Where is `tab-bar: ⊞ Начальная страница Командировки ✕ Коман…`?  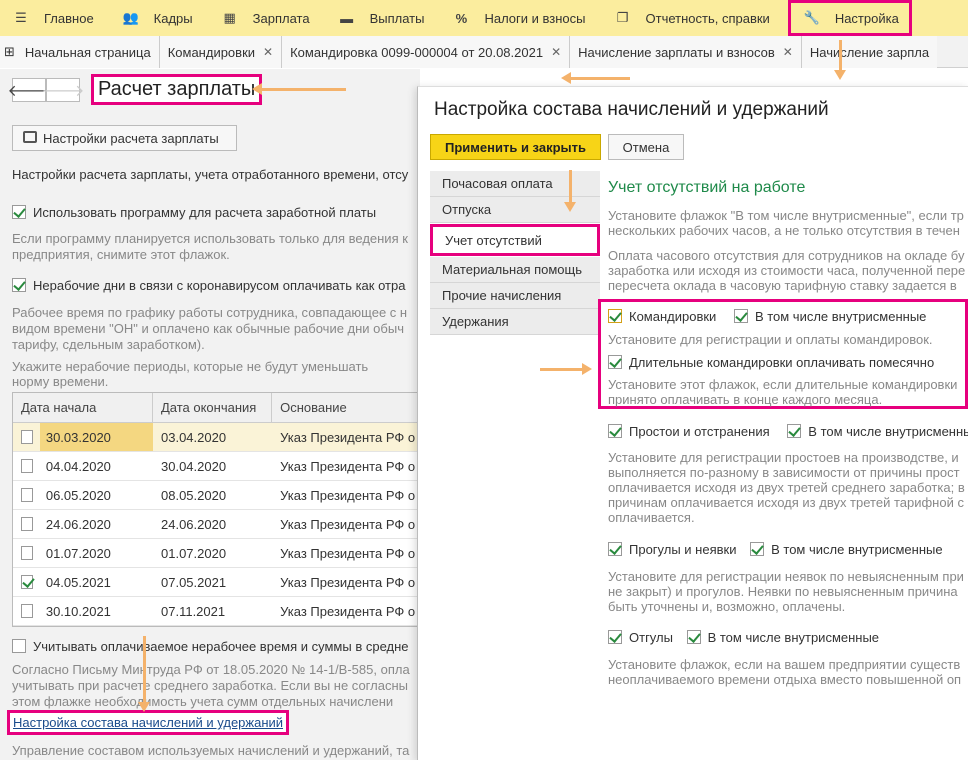
tab-bar: ⊞ Начальная страница Командировки ✕ Коман… is located at coordinates (484, 52).